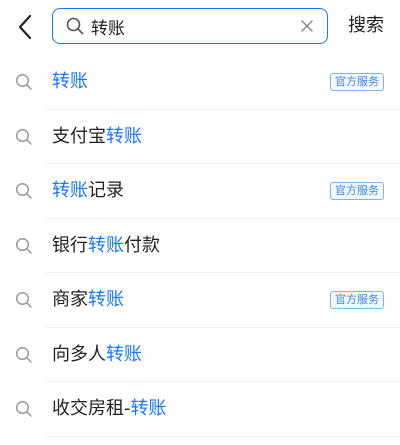 This screenshot has height=445, width=400. I want to click on suggestion-text: 银行转账付款, so click(106, 246).